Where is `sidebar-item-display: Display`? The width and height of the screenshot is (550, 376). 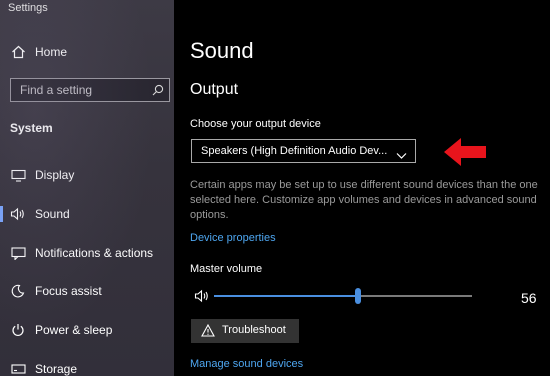
sidebar-item-display: Display is located at coordinates (87, 175).